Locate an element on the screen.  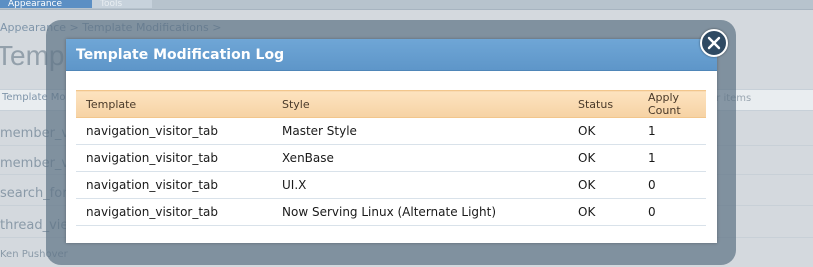
table-header-row: Template Style Status Apply Count is located at coordinates (391, 104).